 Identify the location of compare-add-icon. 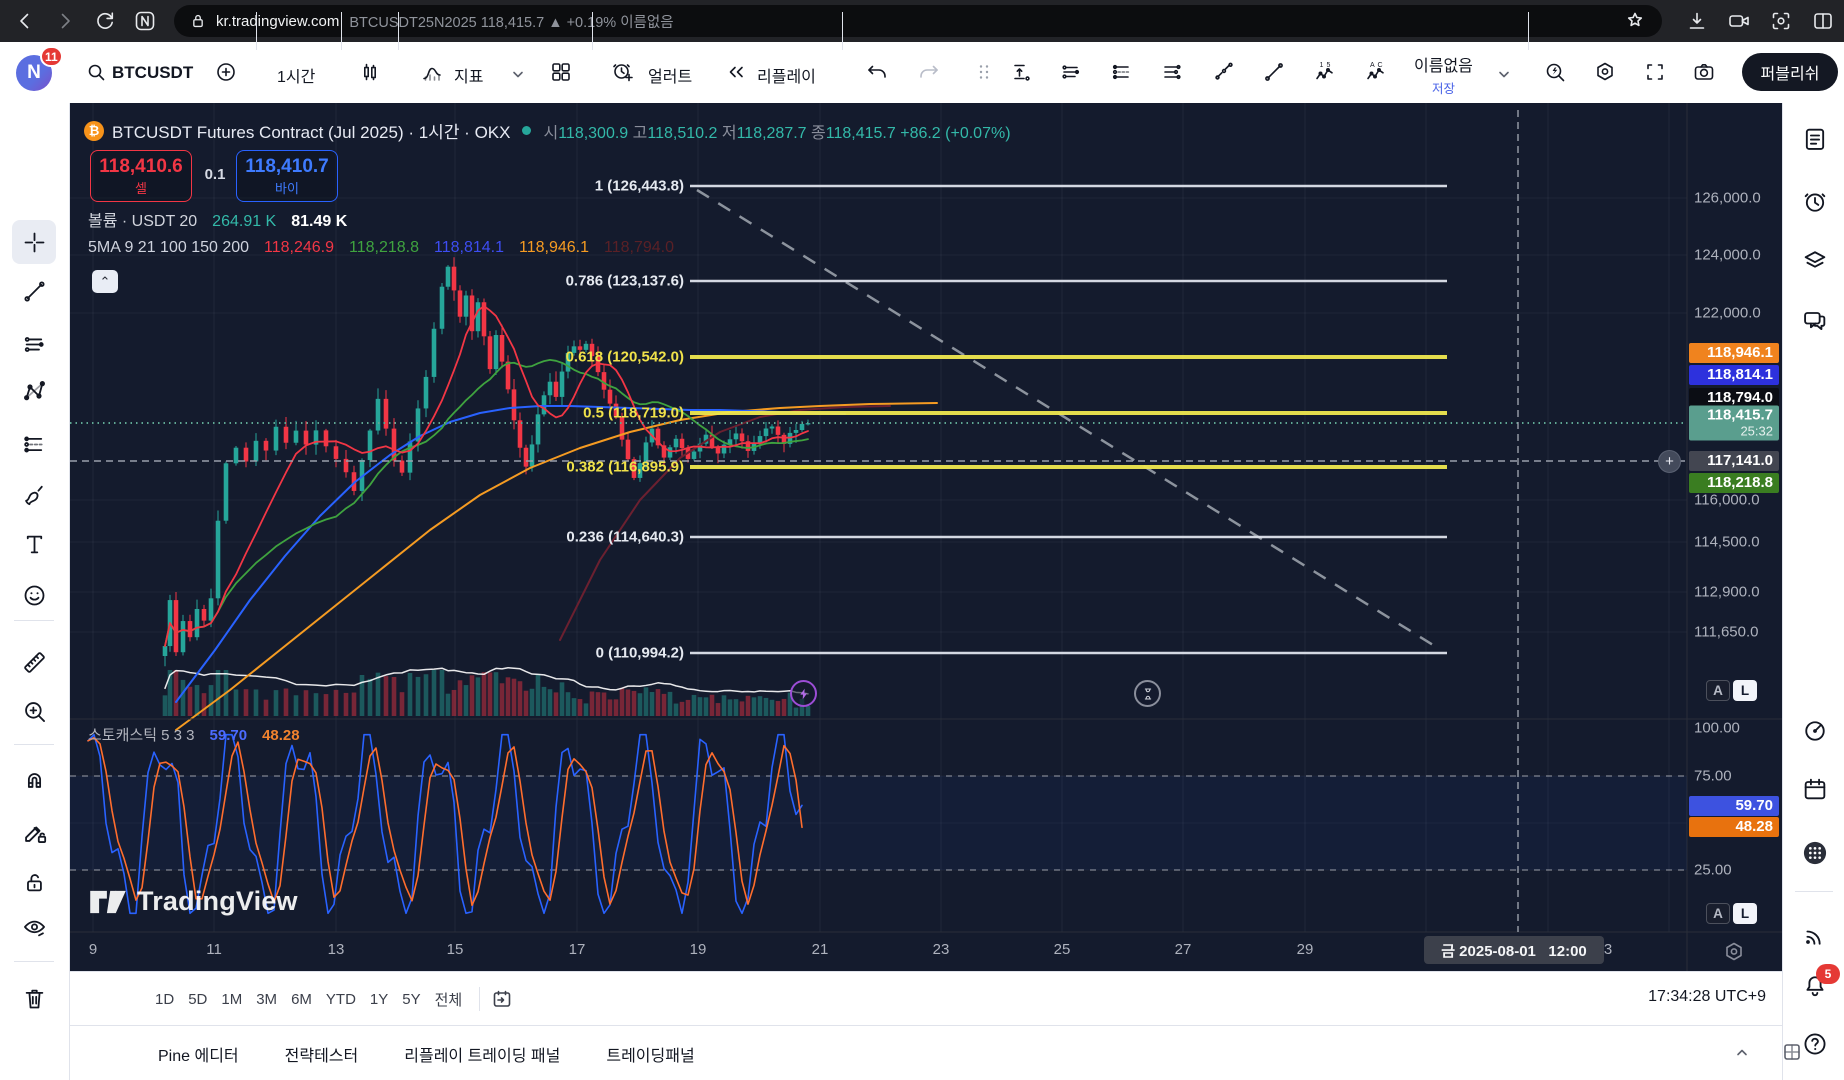
(226, 72).